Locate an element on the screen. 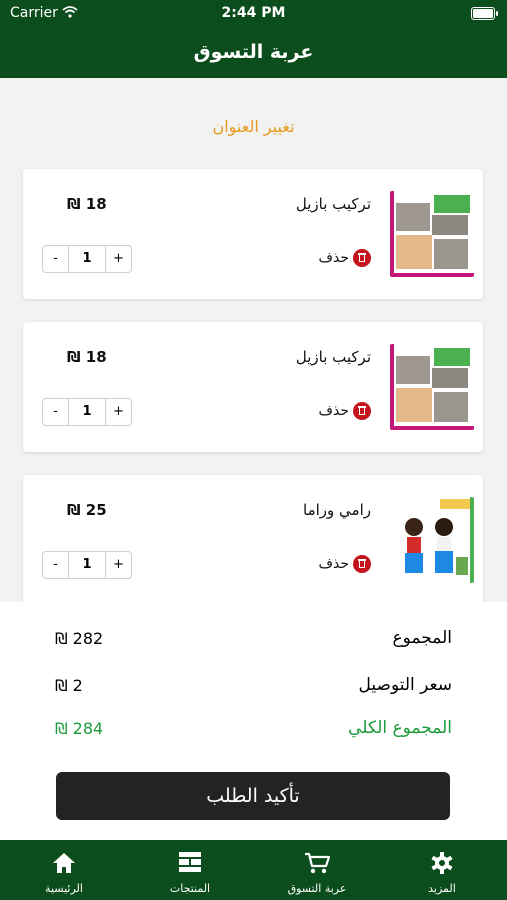  page-title: عربة التسوق is located at coordinates (253, 52).